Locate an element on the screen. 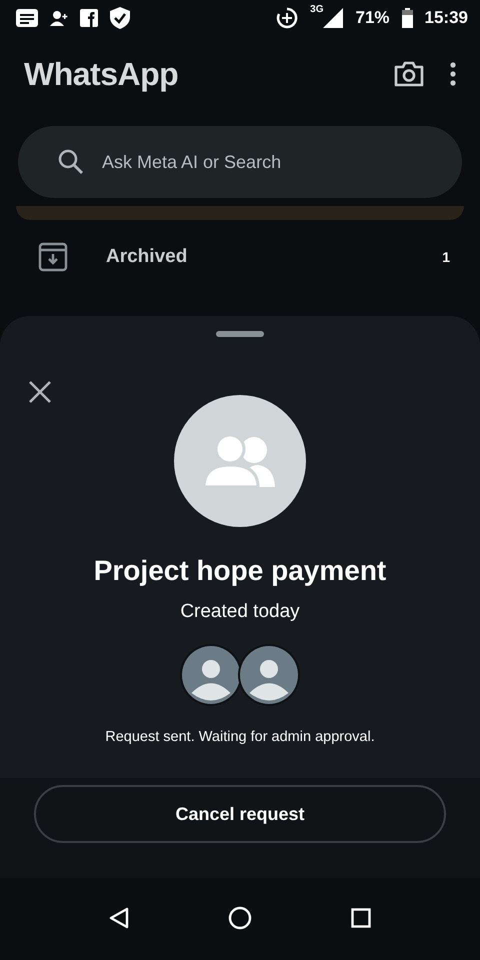  facebook-icon is located at coordinates (89, 18).